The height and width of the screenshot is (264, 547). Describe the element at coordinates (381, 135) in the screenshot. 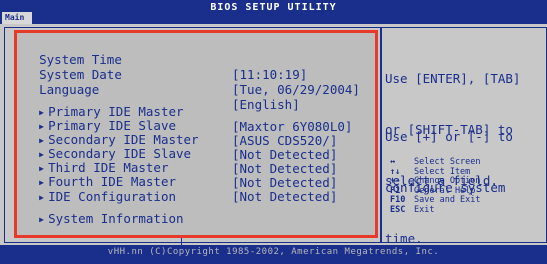

I see `panel-divider` at that location.